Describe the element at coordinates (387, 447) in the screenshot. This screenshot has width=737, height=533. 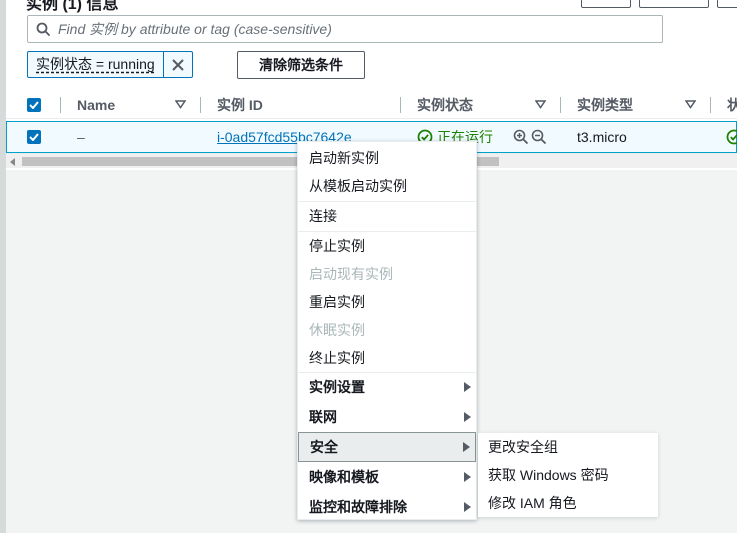
I see `menu-item-security: 安全` at that location.